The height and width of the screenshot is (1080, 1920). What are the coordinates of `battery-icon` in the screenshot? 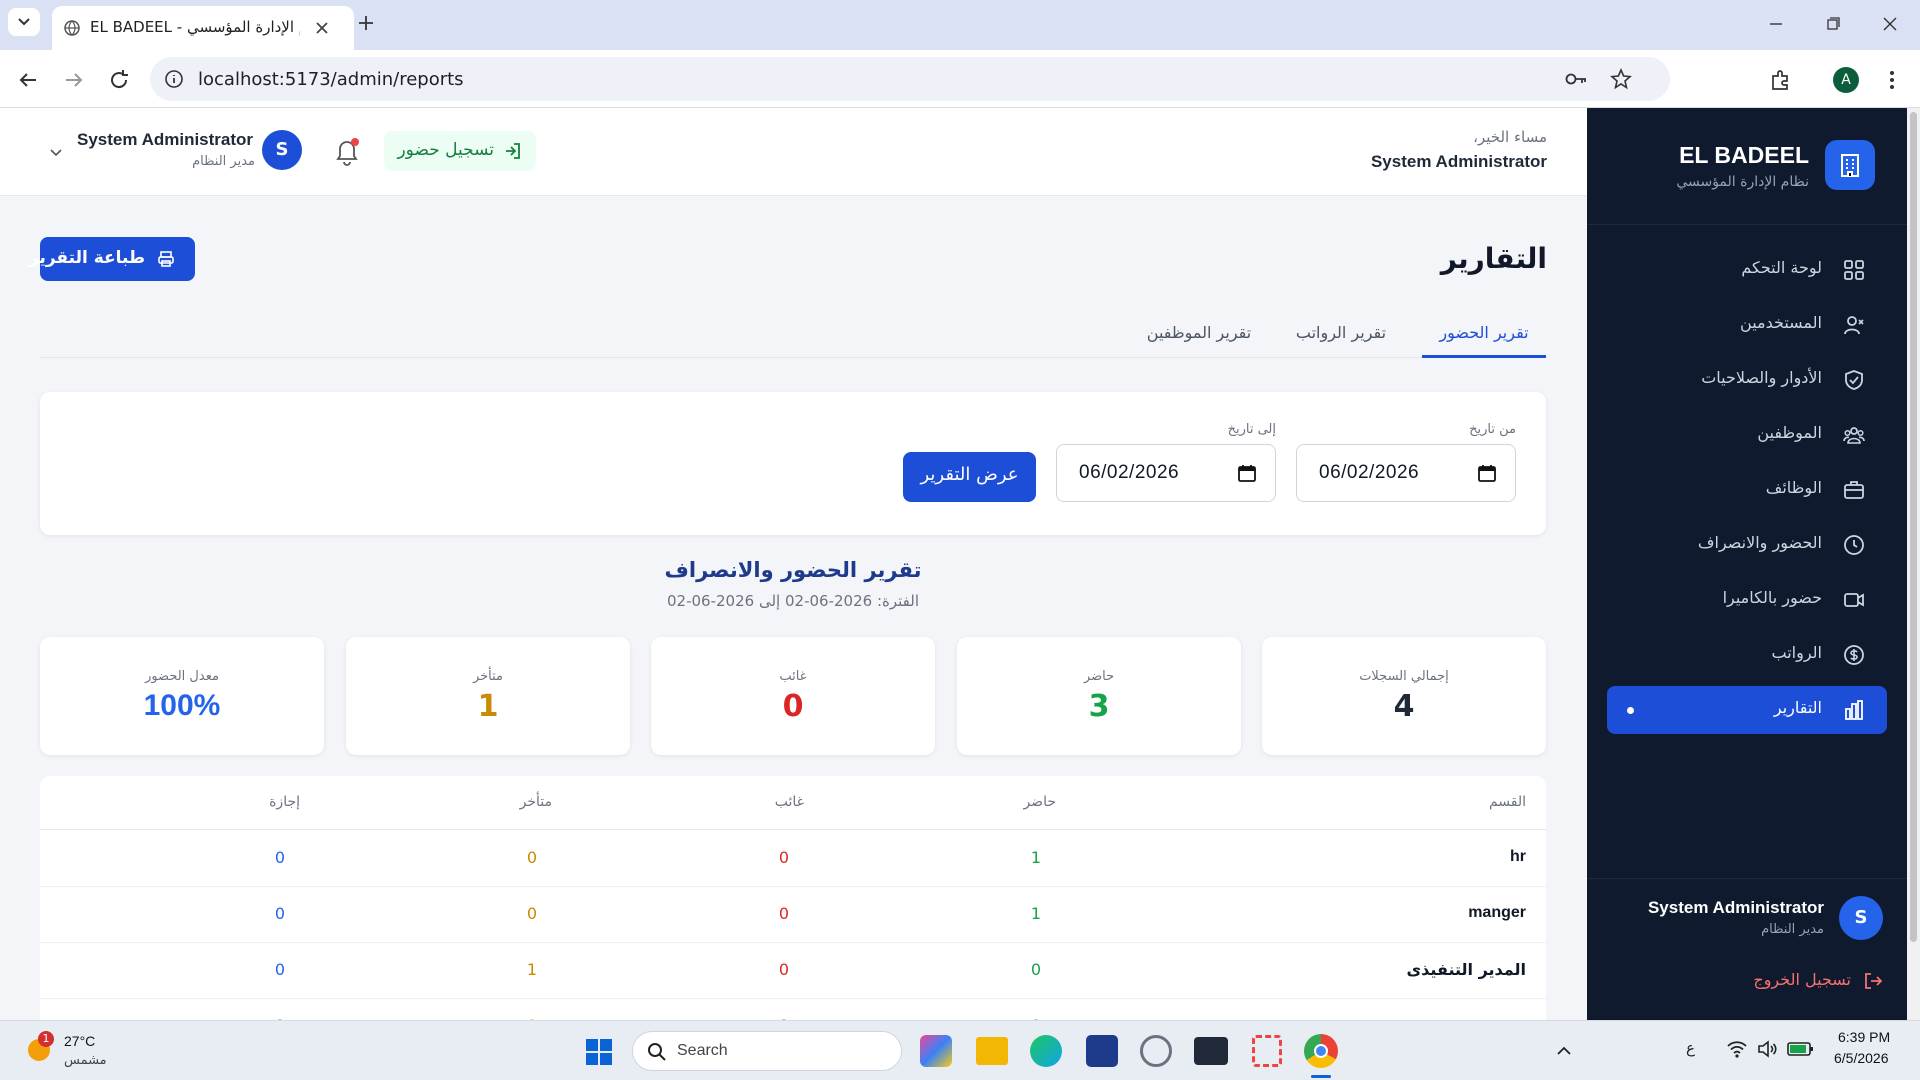 It's located at (1801, 1049).